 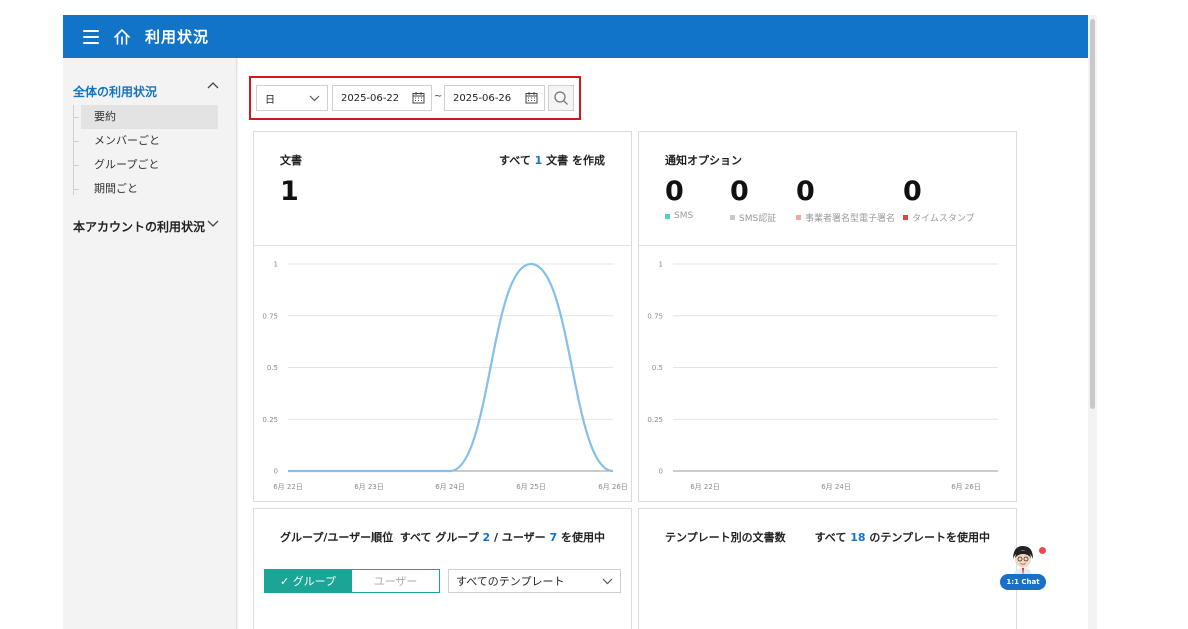 I want to click on sidebar-section-label: 全体の利用状況, so click(x=115, y=92).